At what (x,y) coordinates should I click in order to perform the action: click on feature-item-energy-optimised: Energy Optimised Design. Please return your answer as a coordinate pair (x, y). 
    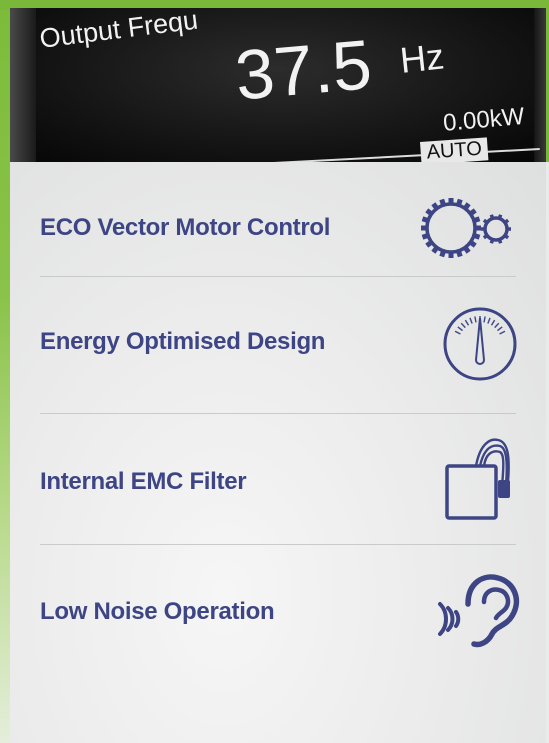
    Looking at the image, I should click on (278, 353).